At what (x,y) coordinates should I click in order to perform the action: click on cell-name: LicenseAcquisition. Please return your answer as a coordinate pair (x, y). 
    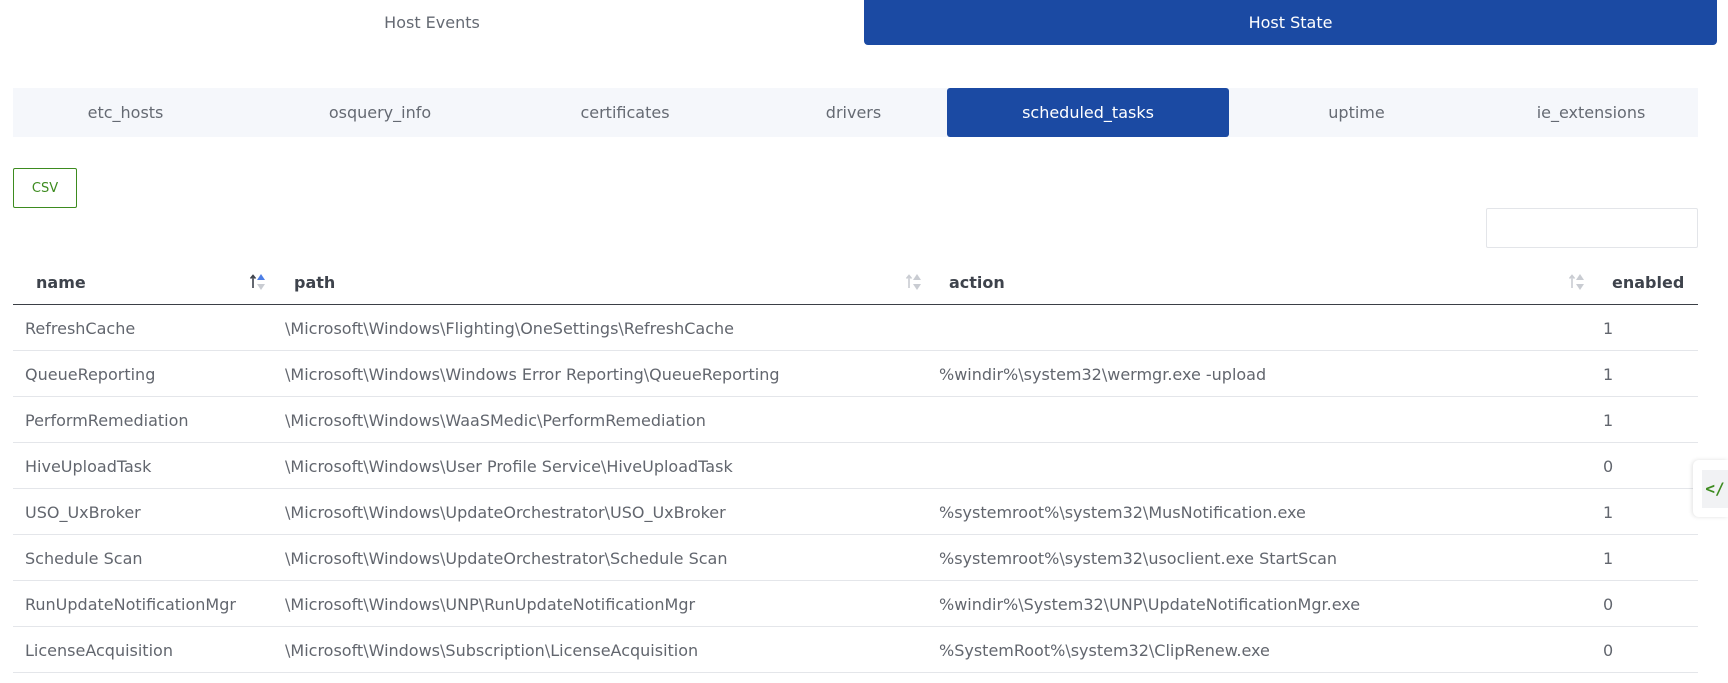
    Looking at the image, I should click on (99, 650).